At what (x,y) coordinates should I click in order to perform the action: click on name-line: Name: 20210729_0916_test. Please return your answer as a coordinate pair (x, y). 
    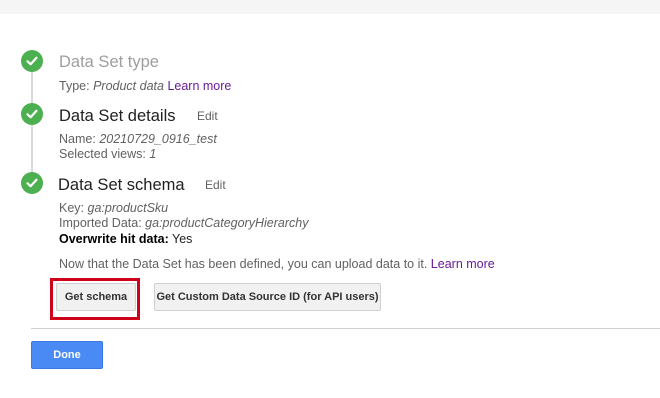
    Looking at the image, I should click on (138, 139).